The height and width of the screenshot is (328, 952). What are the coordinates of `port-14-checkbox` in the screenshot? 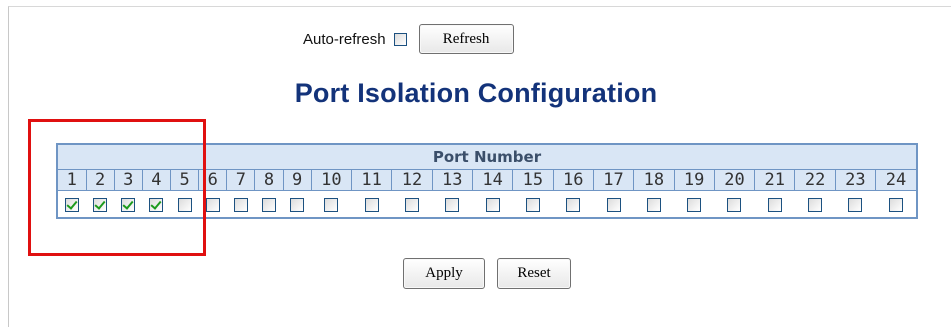 It's located at (492, 205).